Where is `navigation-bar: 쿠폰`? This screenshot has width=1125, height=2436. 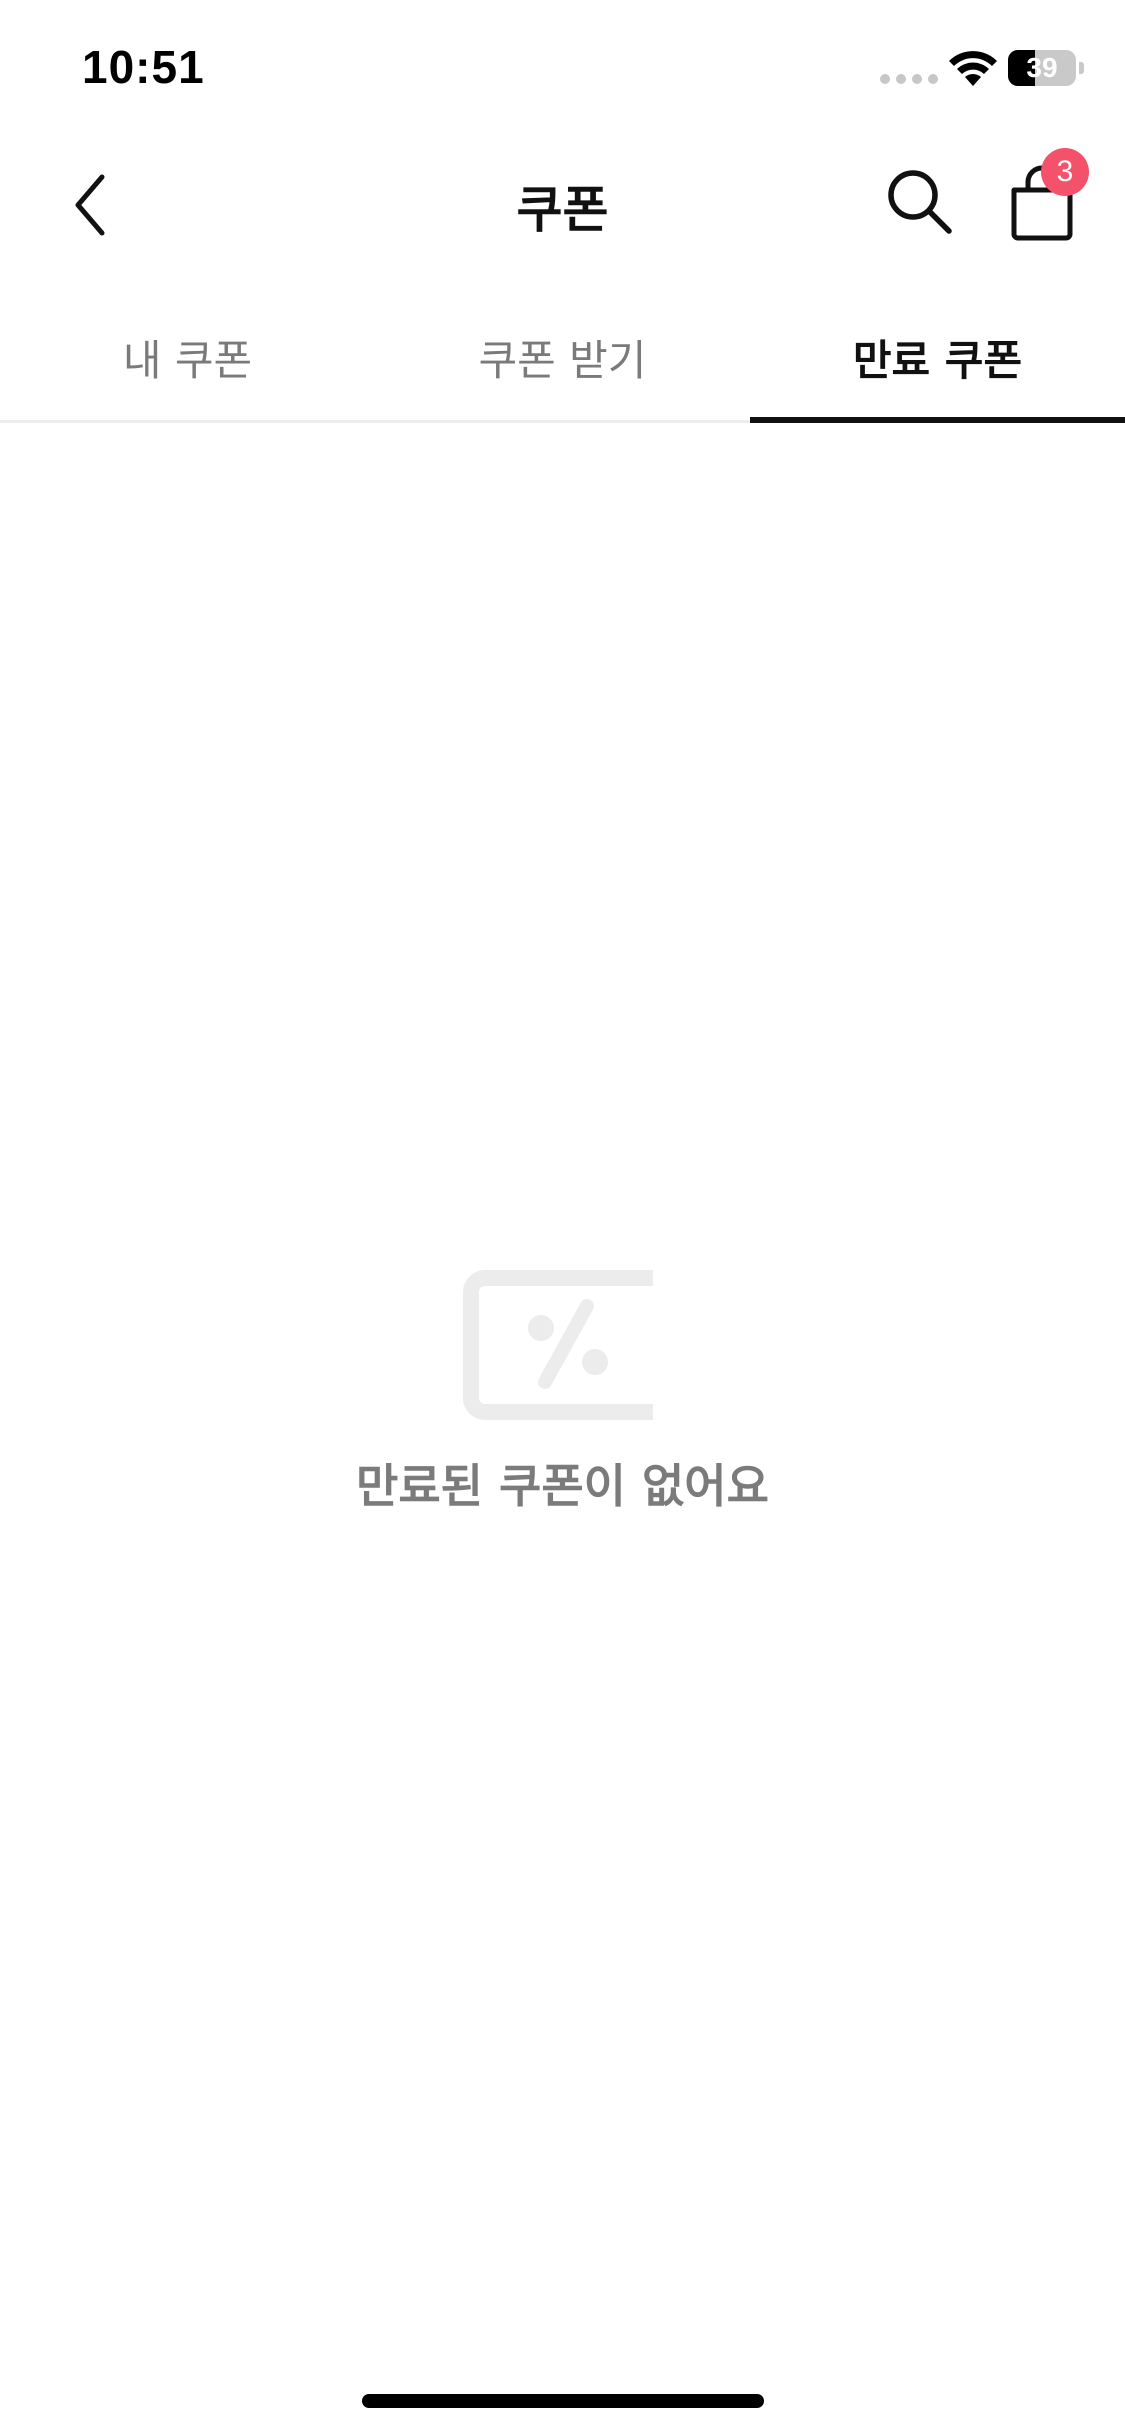 navigation-bar: 쿠폰 is located at coordinates (562, 205).